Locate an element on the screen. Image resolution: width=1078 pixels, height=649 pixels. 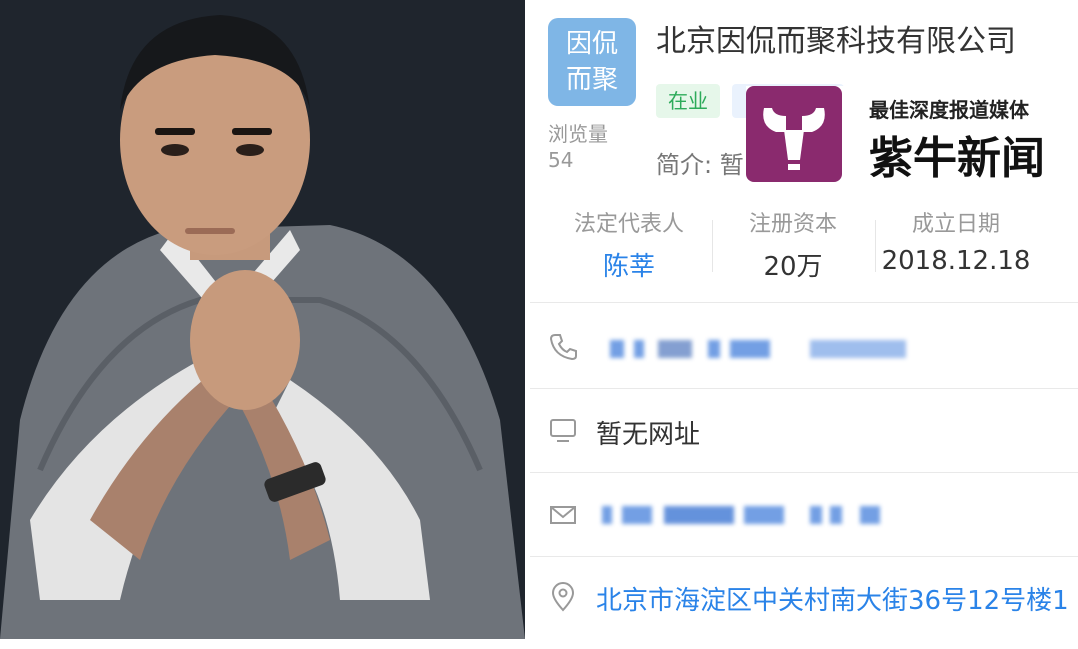
legal-rep-link: 陈莘 is located at coordinates (629, 264).